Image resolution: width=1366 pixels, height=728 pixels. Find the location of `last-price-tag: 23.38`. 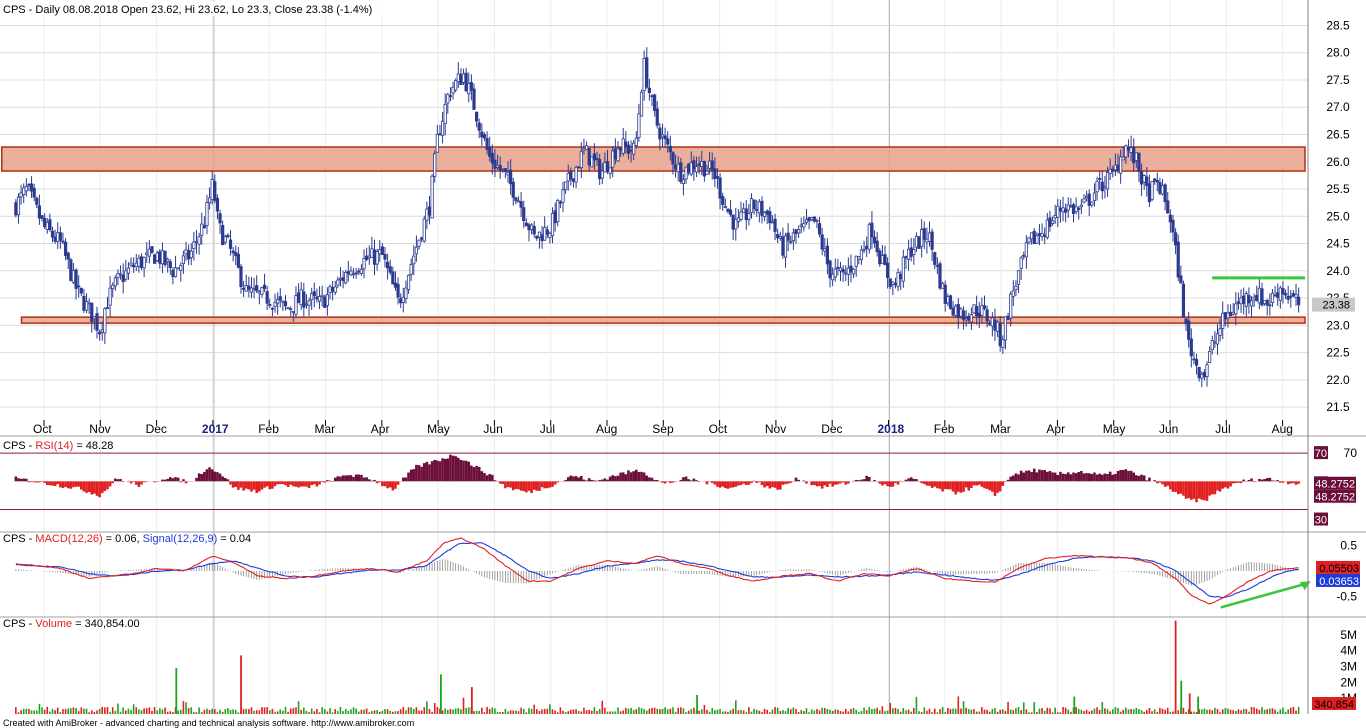

last-price-tag: 23.38 is located at coordinates (1333, 304).